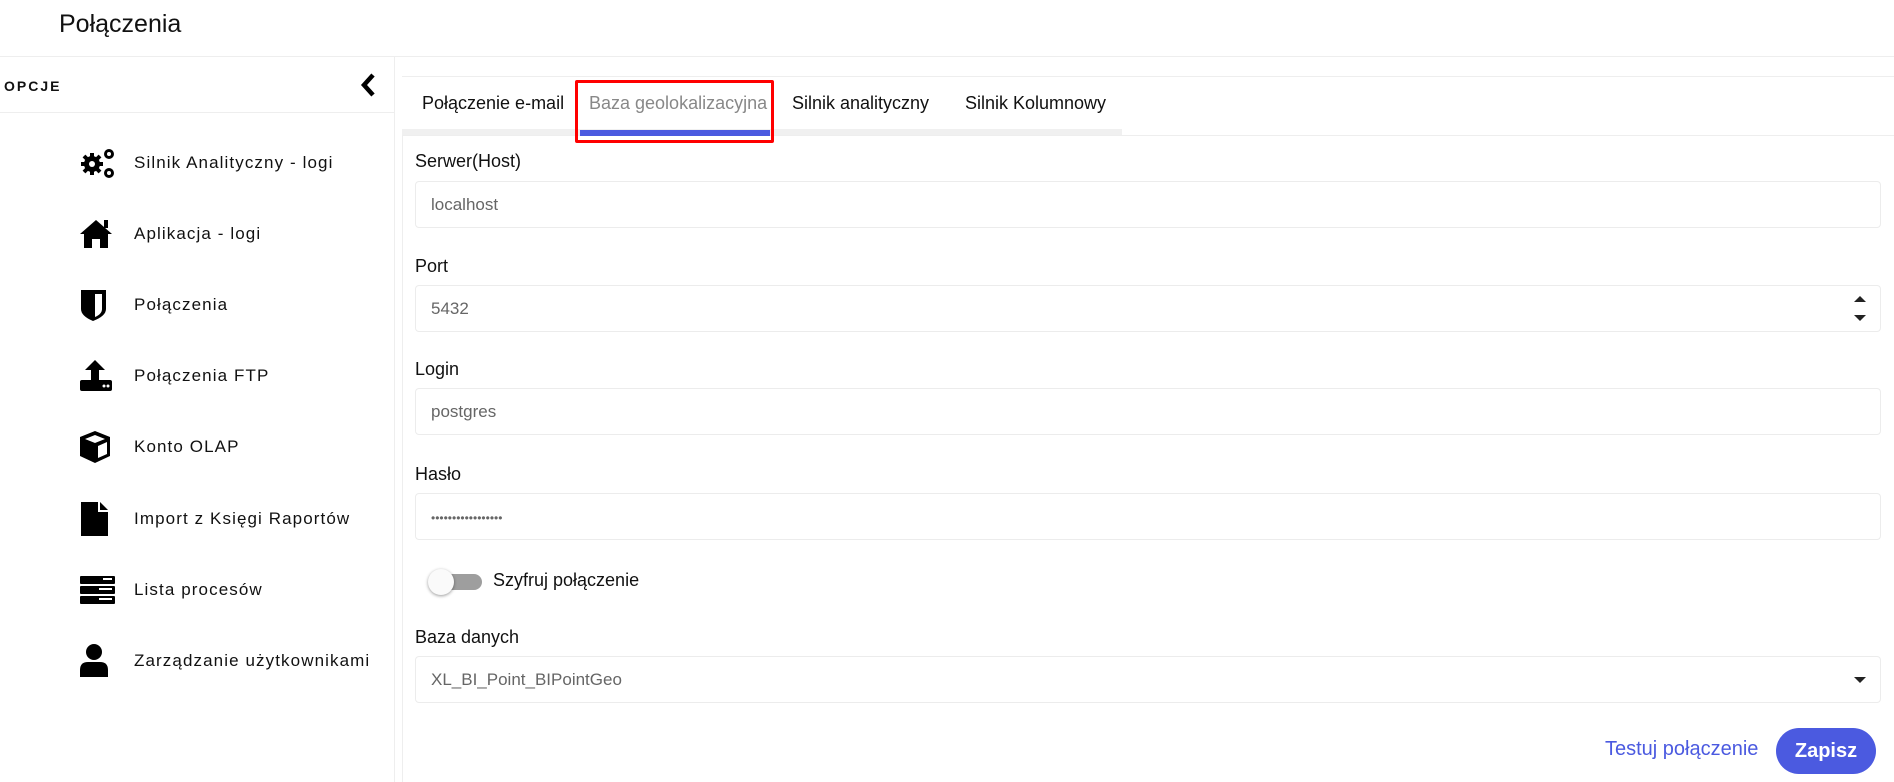 The height and width of the screenshot is (782, 1894). What do you see at coordinates (455, 582) in the screenshot?
I see `encrypt-toggle` at bounding box center [455, 582].